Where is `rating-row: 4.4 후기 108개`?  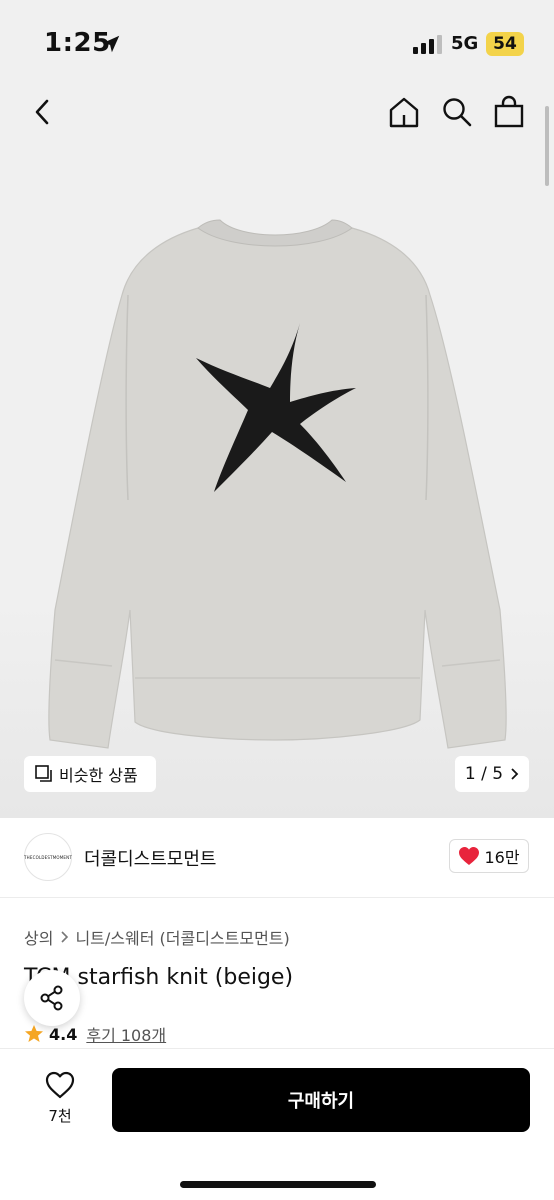
rating-row: 4.4 후기 108개 is located at coordinates (95, 1034).